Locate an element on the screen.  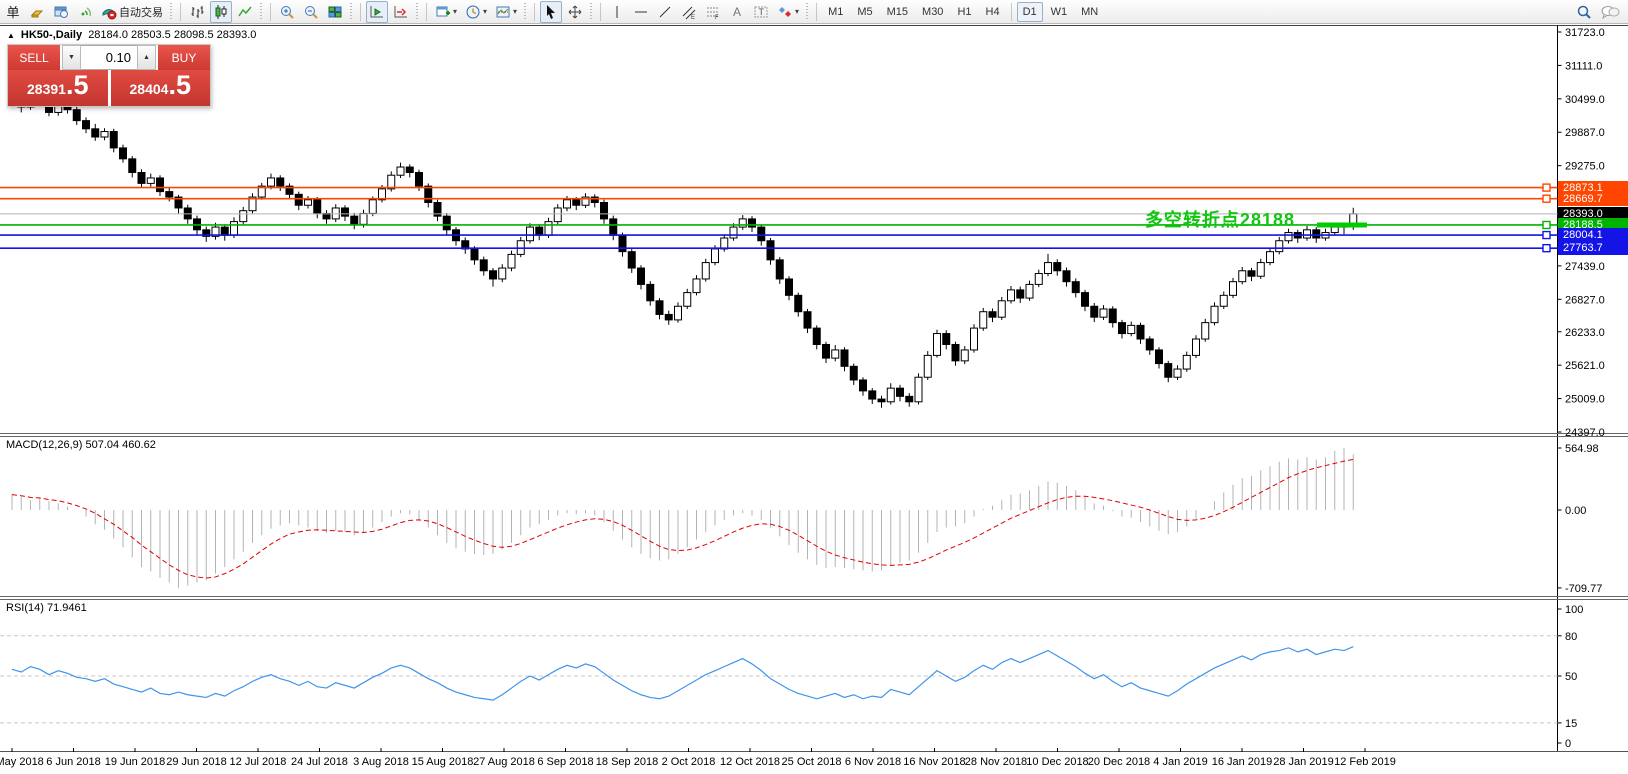
trendline-icon is located at coordinates (665, 11).